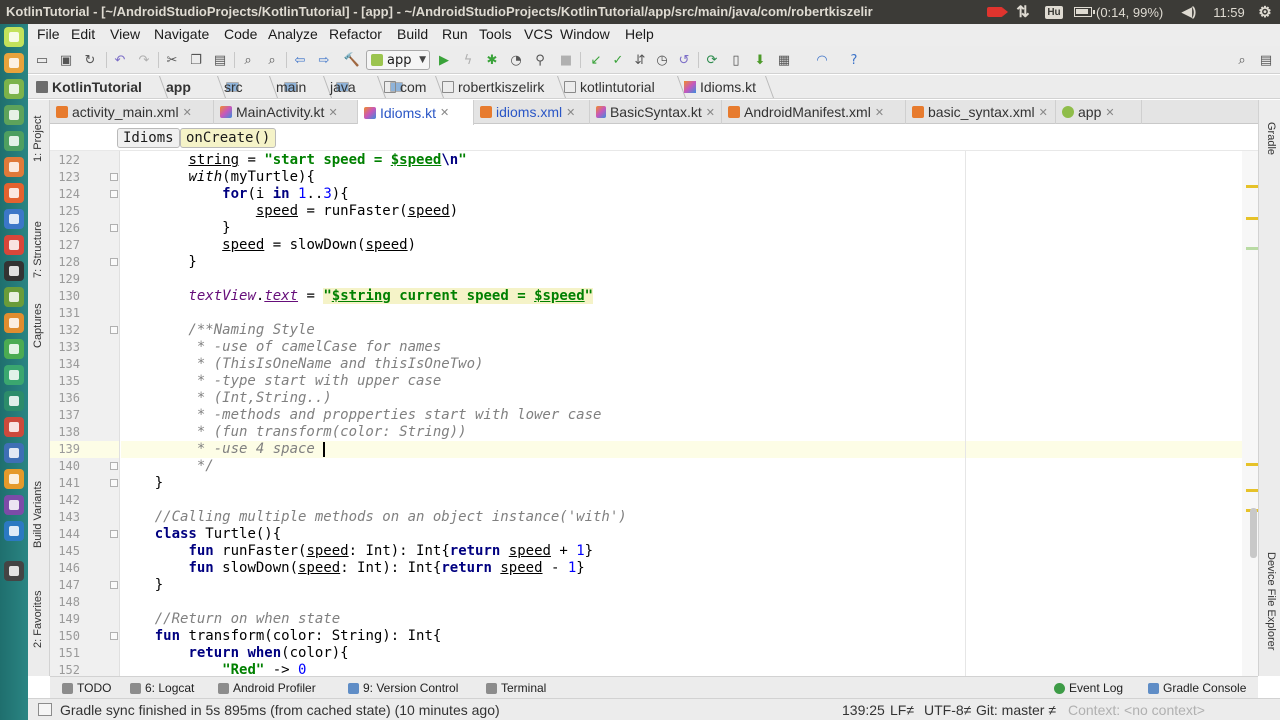 This screenshot has width=1280, height=720. What do you see at coordinates (220, 60) in the screenshot?
I see `paste-icon: ▤` at bounding box center [220, 60].